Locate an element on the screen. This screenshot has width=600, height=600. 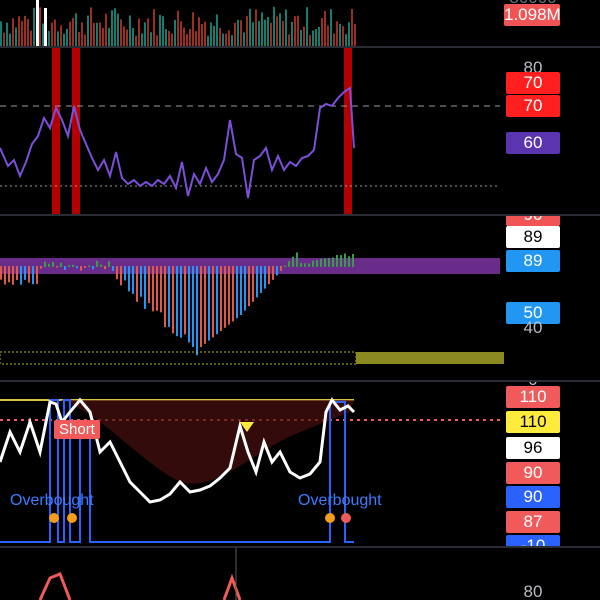
osc-badge-3: 90 is located at coordinates (533, 473).